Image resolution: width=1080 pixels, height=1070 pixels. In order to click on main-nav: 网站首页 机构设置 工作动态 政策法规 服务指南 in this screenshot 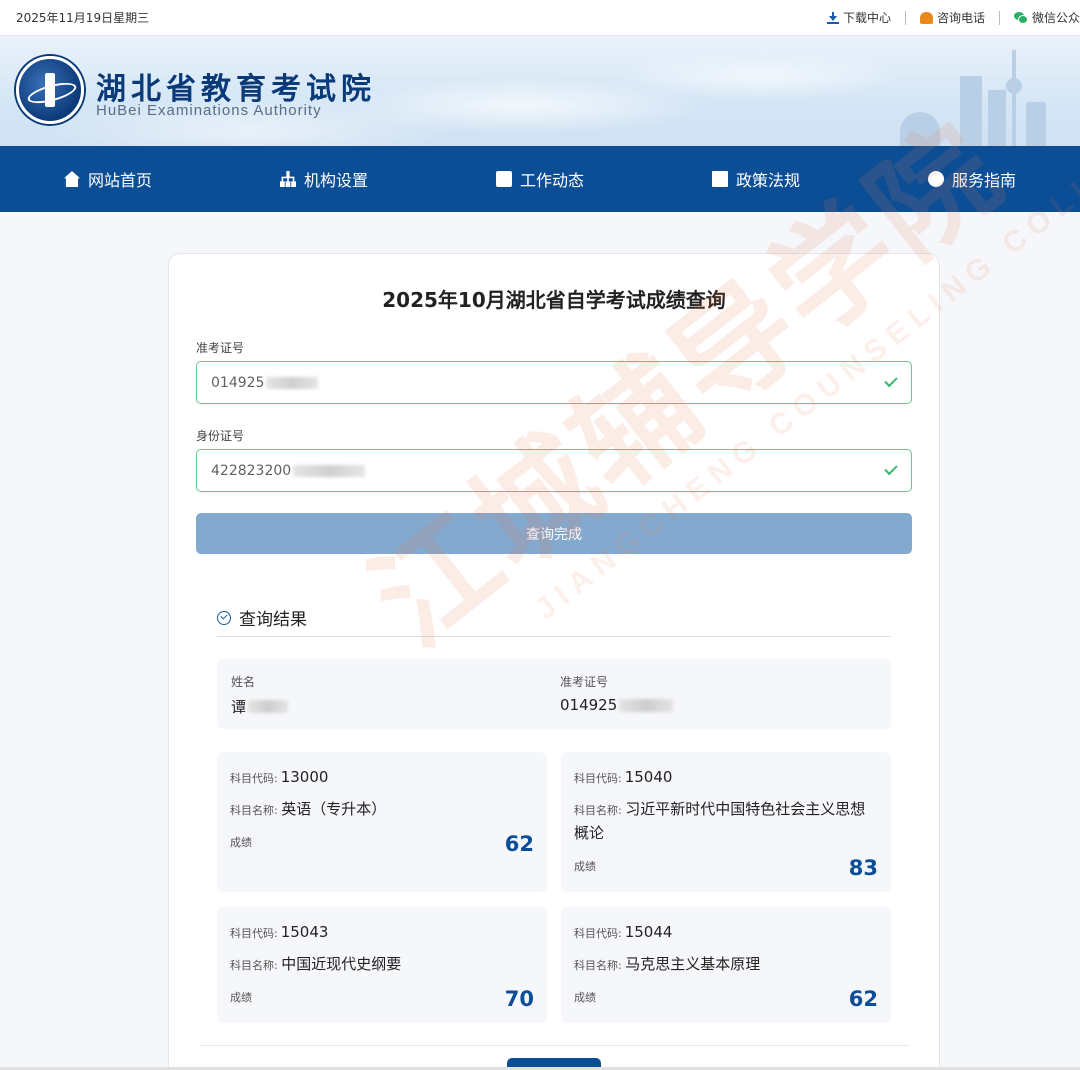, I will do `click(540, 179)`.